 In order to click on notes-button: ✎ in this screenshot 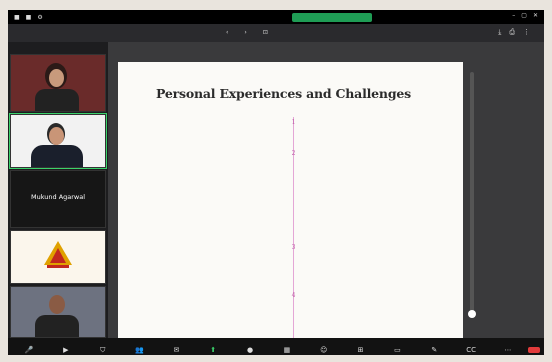, I will do `click(434, 350)`.